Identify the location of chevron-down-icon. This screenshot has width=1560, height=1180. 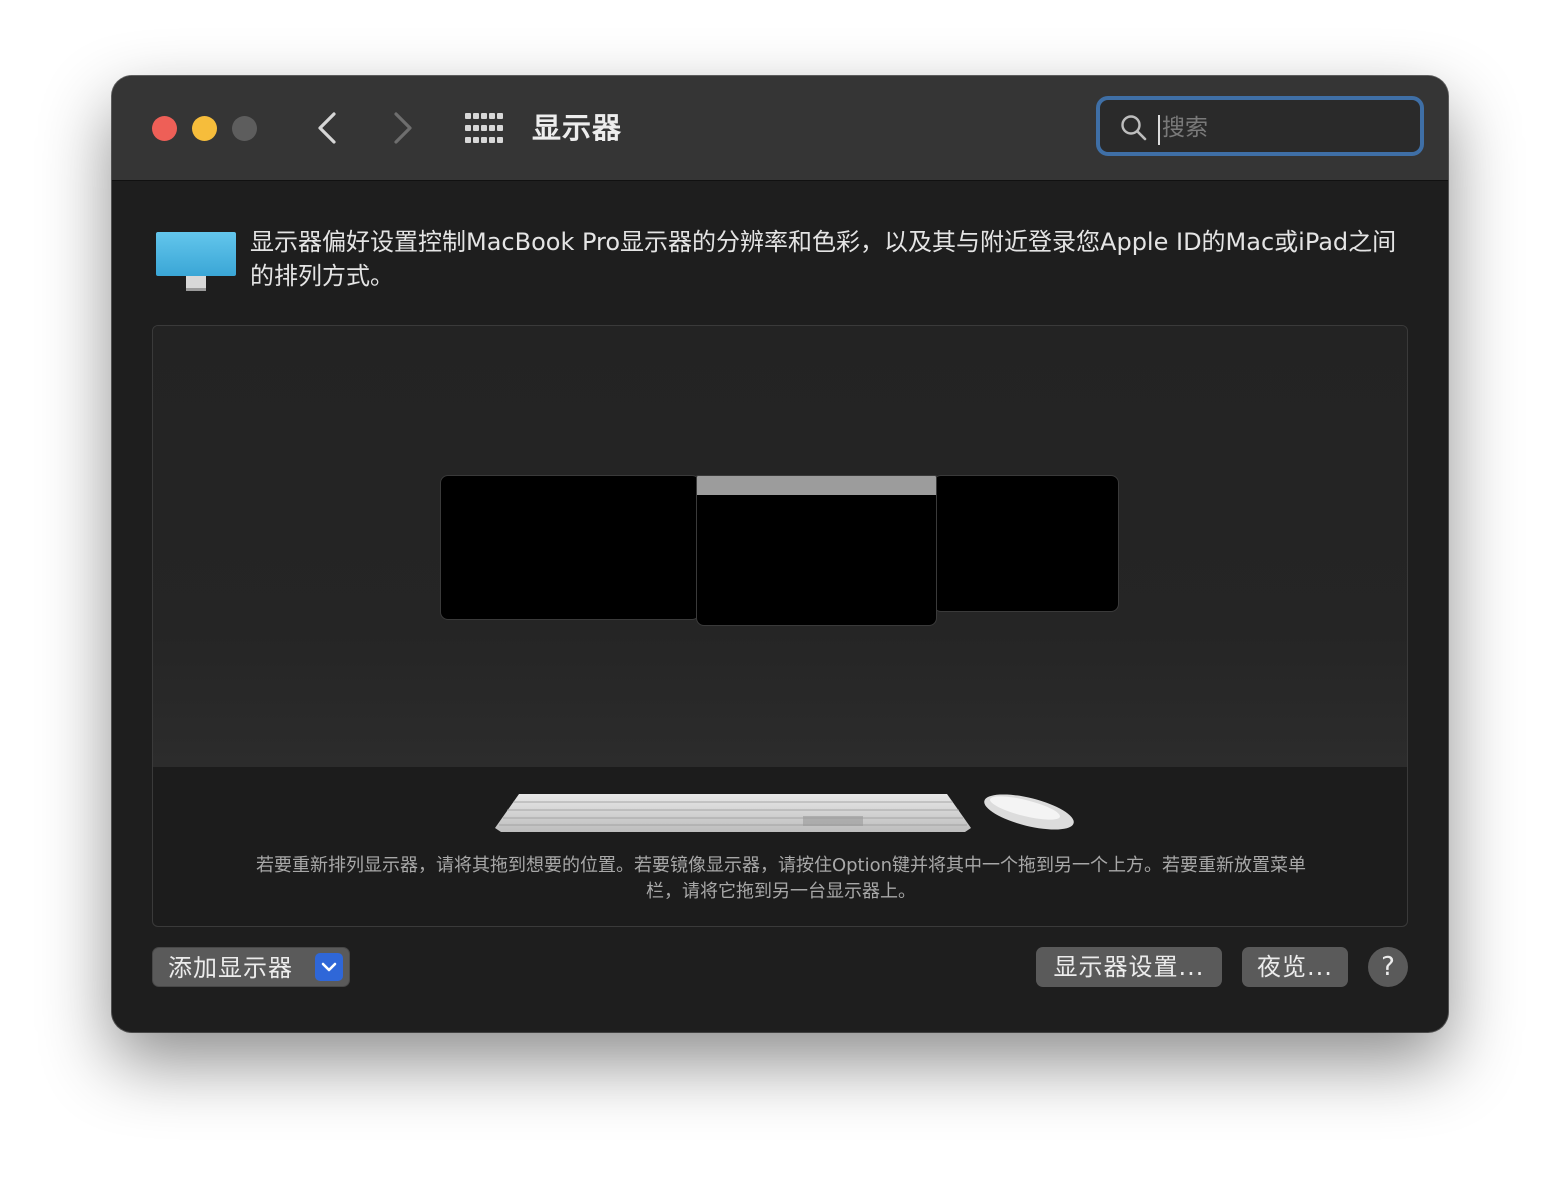
(329, 967).